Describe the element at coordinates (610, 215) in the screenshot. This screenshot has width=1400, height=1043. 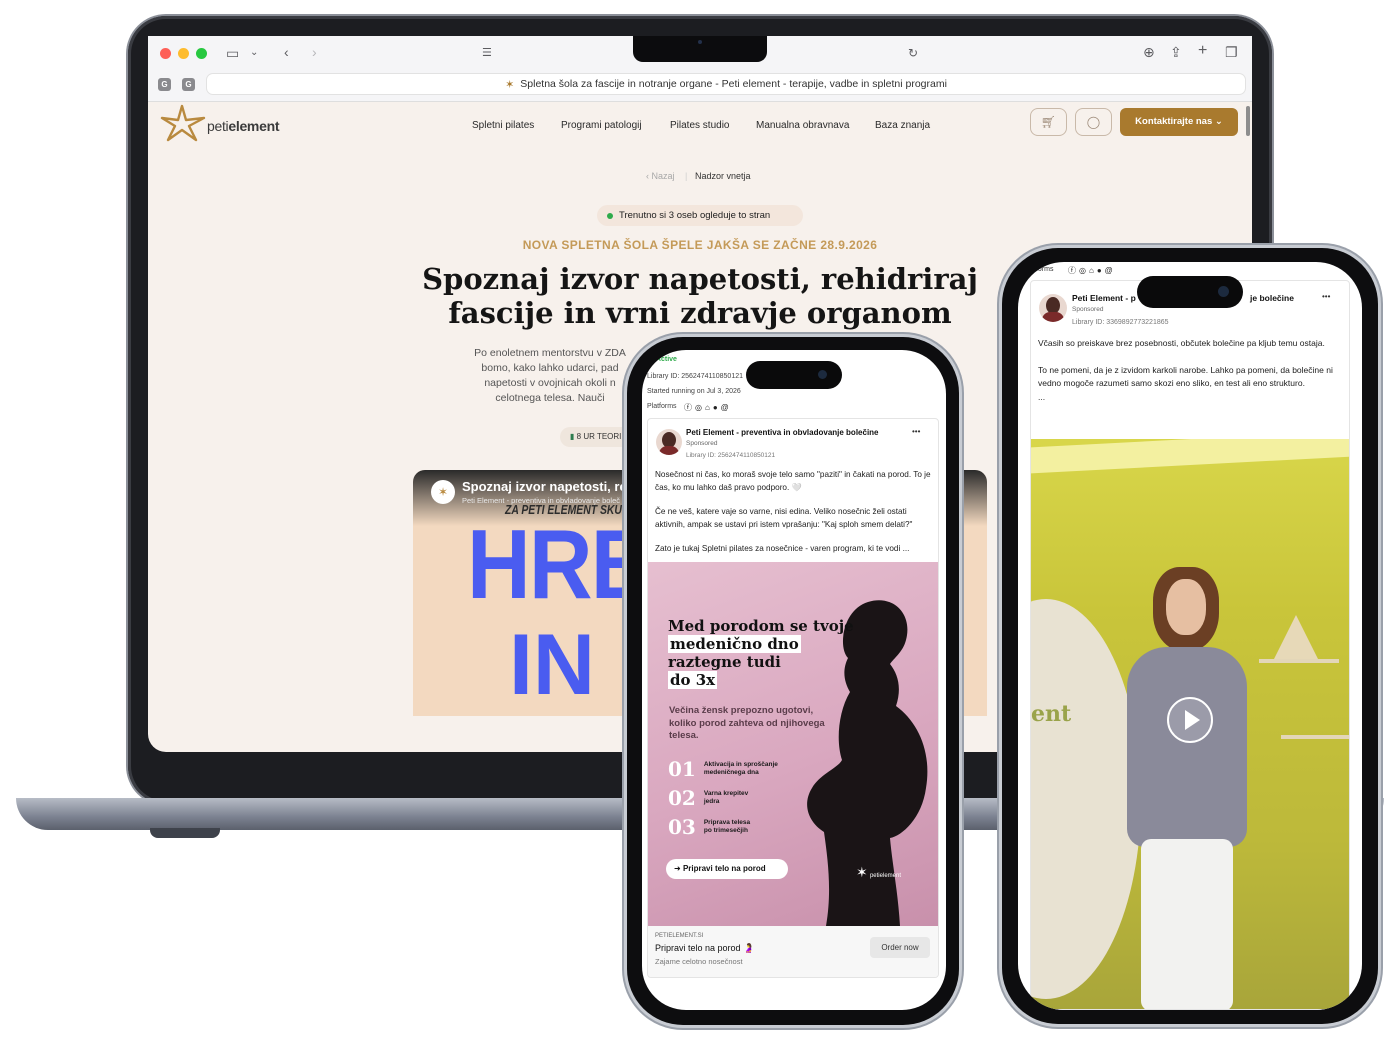
I see `live-dot-icon` at that location.